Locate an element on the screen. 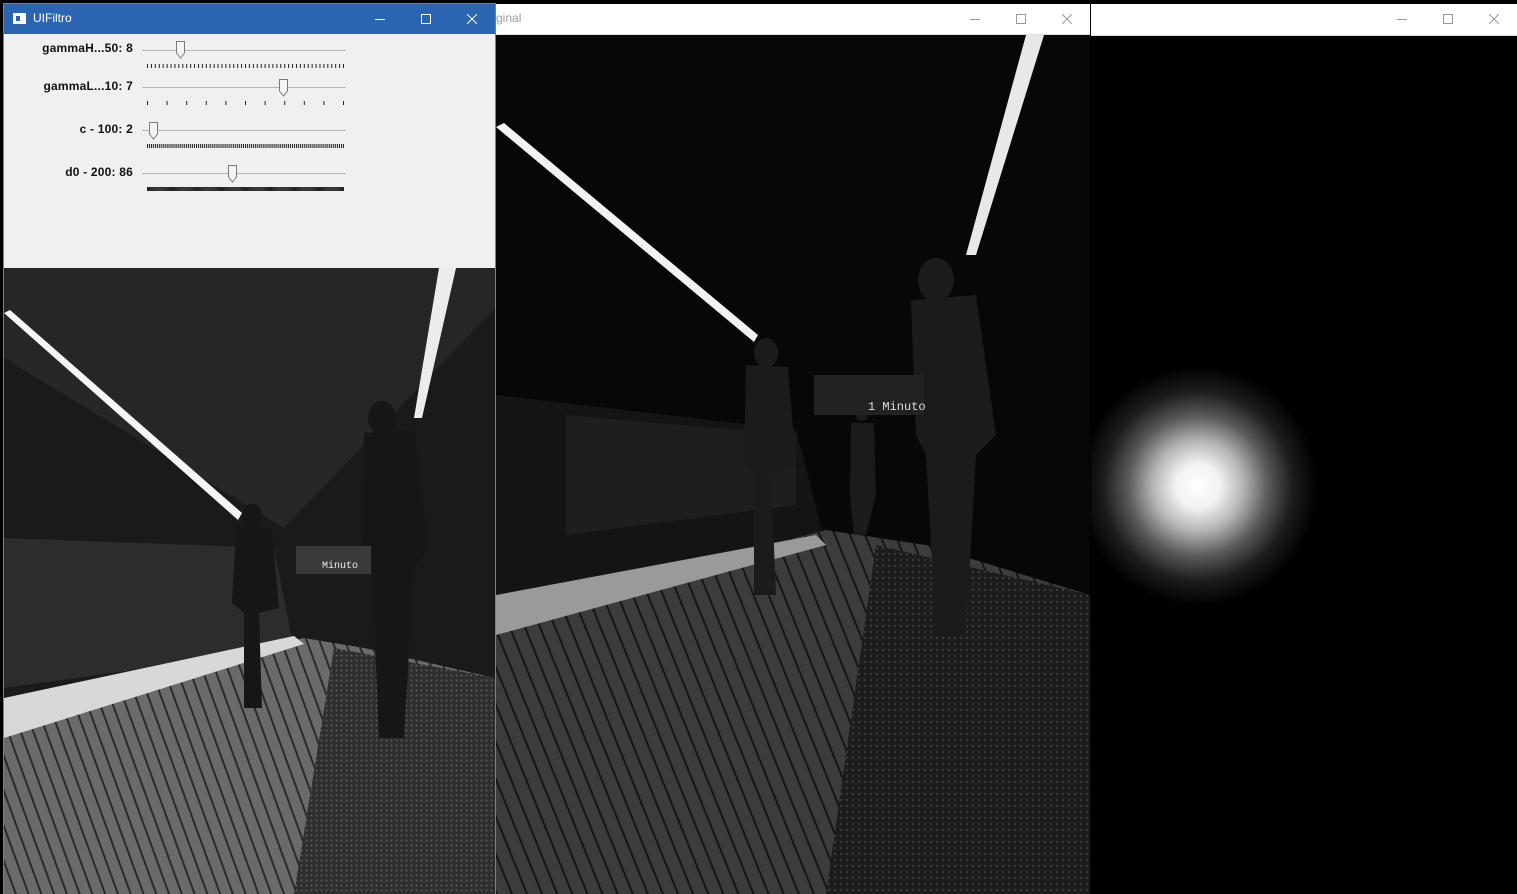 The image size is (1517, 894). trackbar-label: c - 100: 2 is located at coordinates (106, 129).